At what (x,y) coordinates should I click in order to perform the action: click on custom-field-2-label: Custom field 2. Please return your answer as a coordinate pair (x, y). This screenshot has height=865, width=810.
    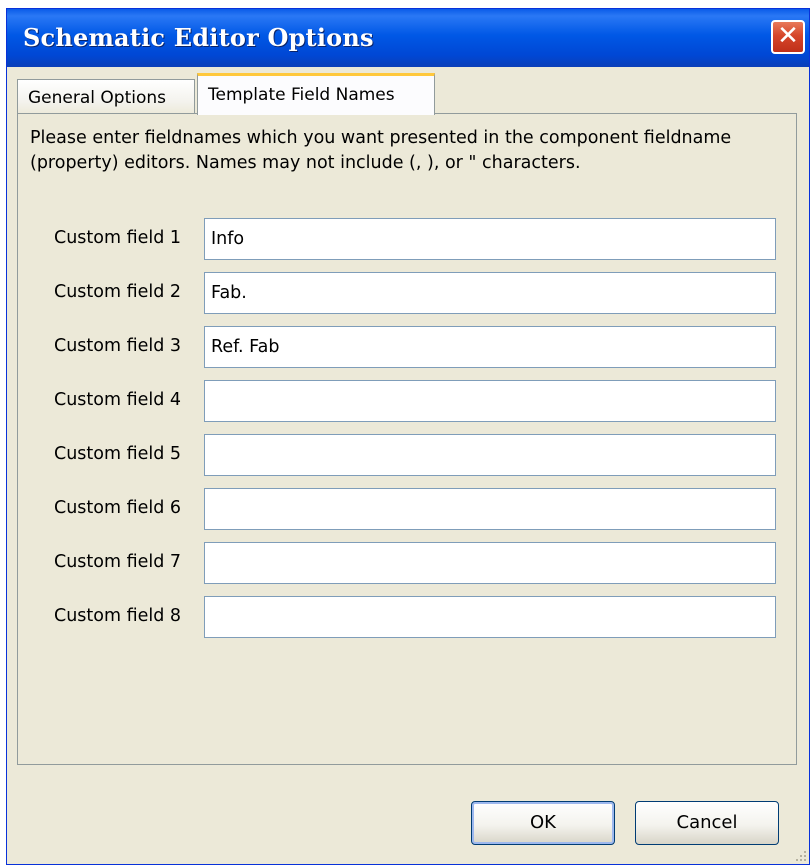
    Looking at the image, I should click on (118, 292).